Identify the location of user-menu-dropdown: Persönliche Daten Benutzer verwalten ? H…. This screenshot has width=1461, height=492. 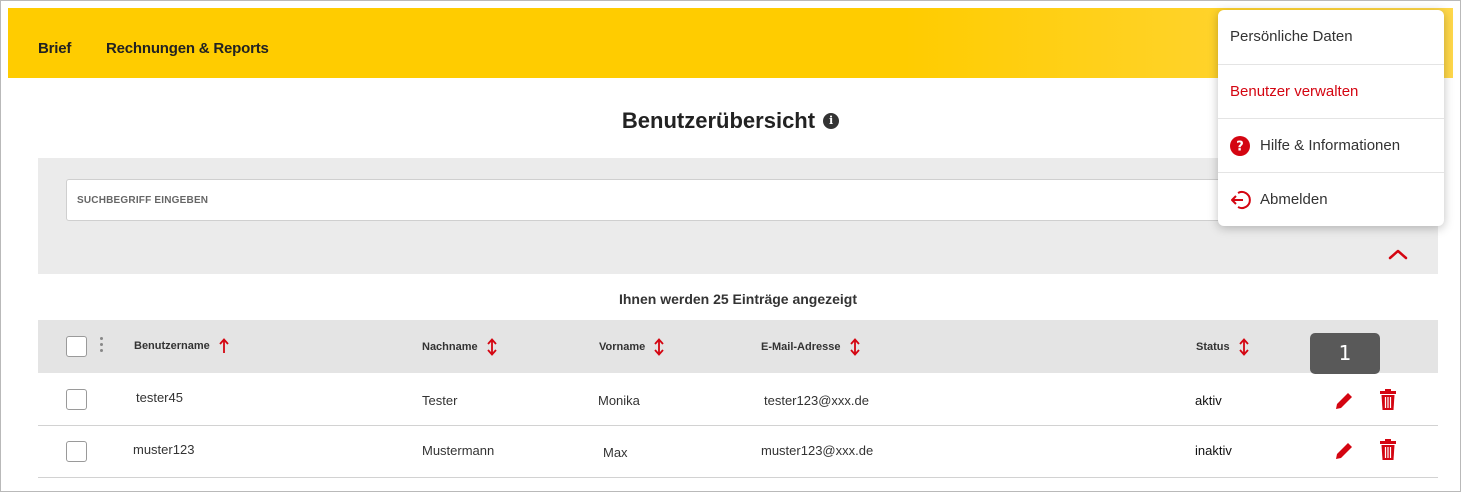
(1331, 118).